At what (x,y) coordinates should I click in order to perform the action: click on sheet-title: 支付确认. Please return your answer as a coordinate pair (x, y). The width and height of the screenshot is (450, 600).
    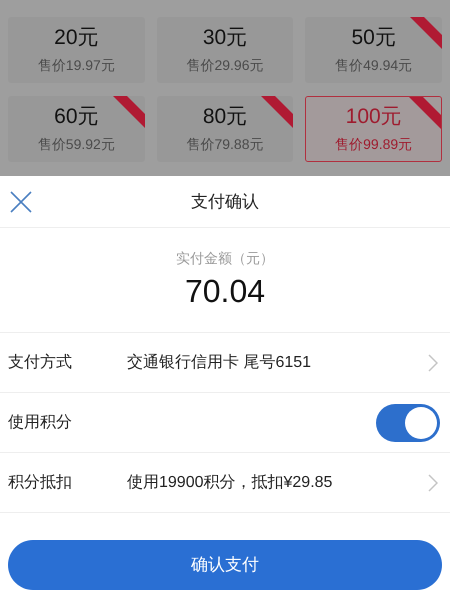
    Looking at the image, I should click on (225, 201).